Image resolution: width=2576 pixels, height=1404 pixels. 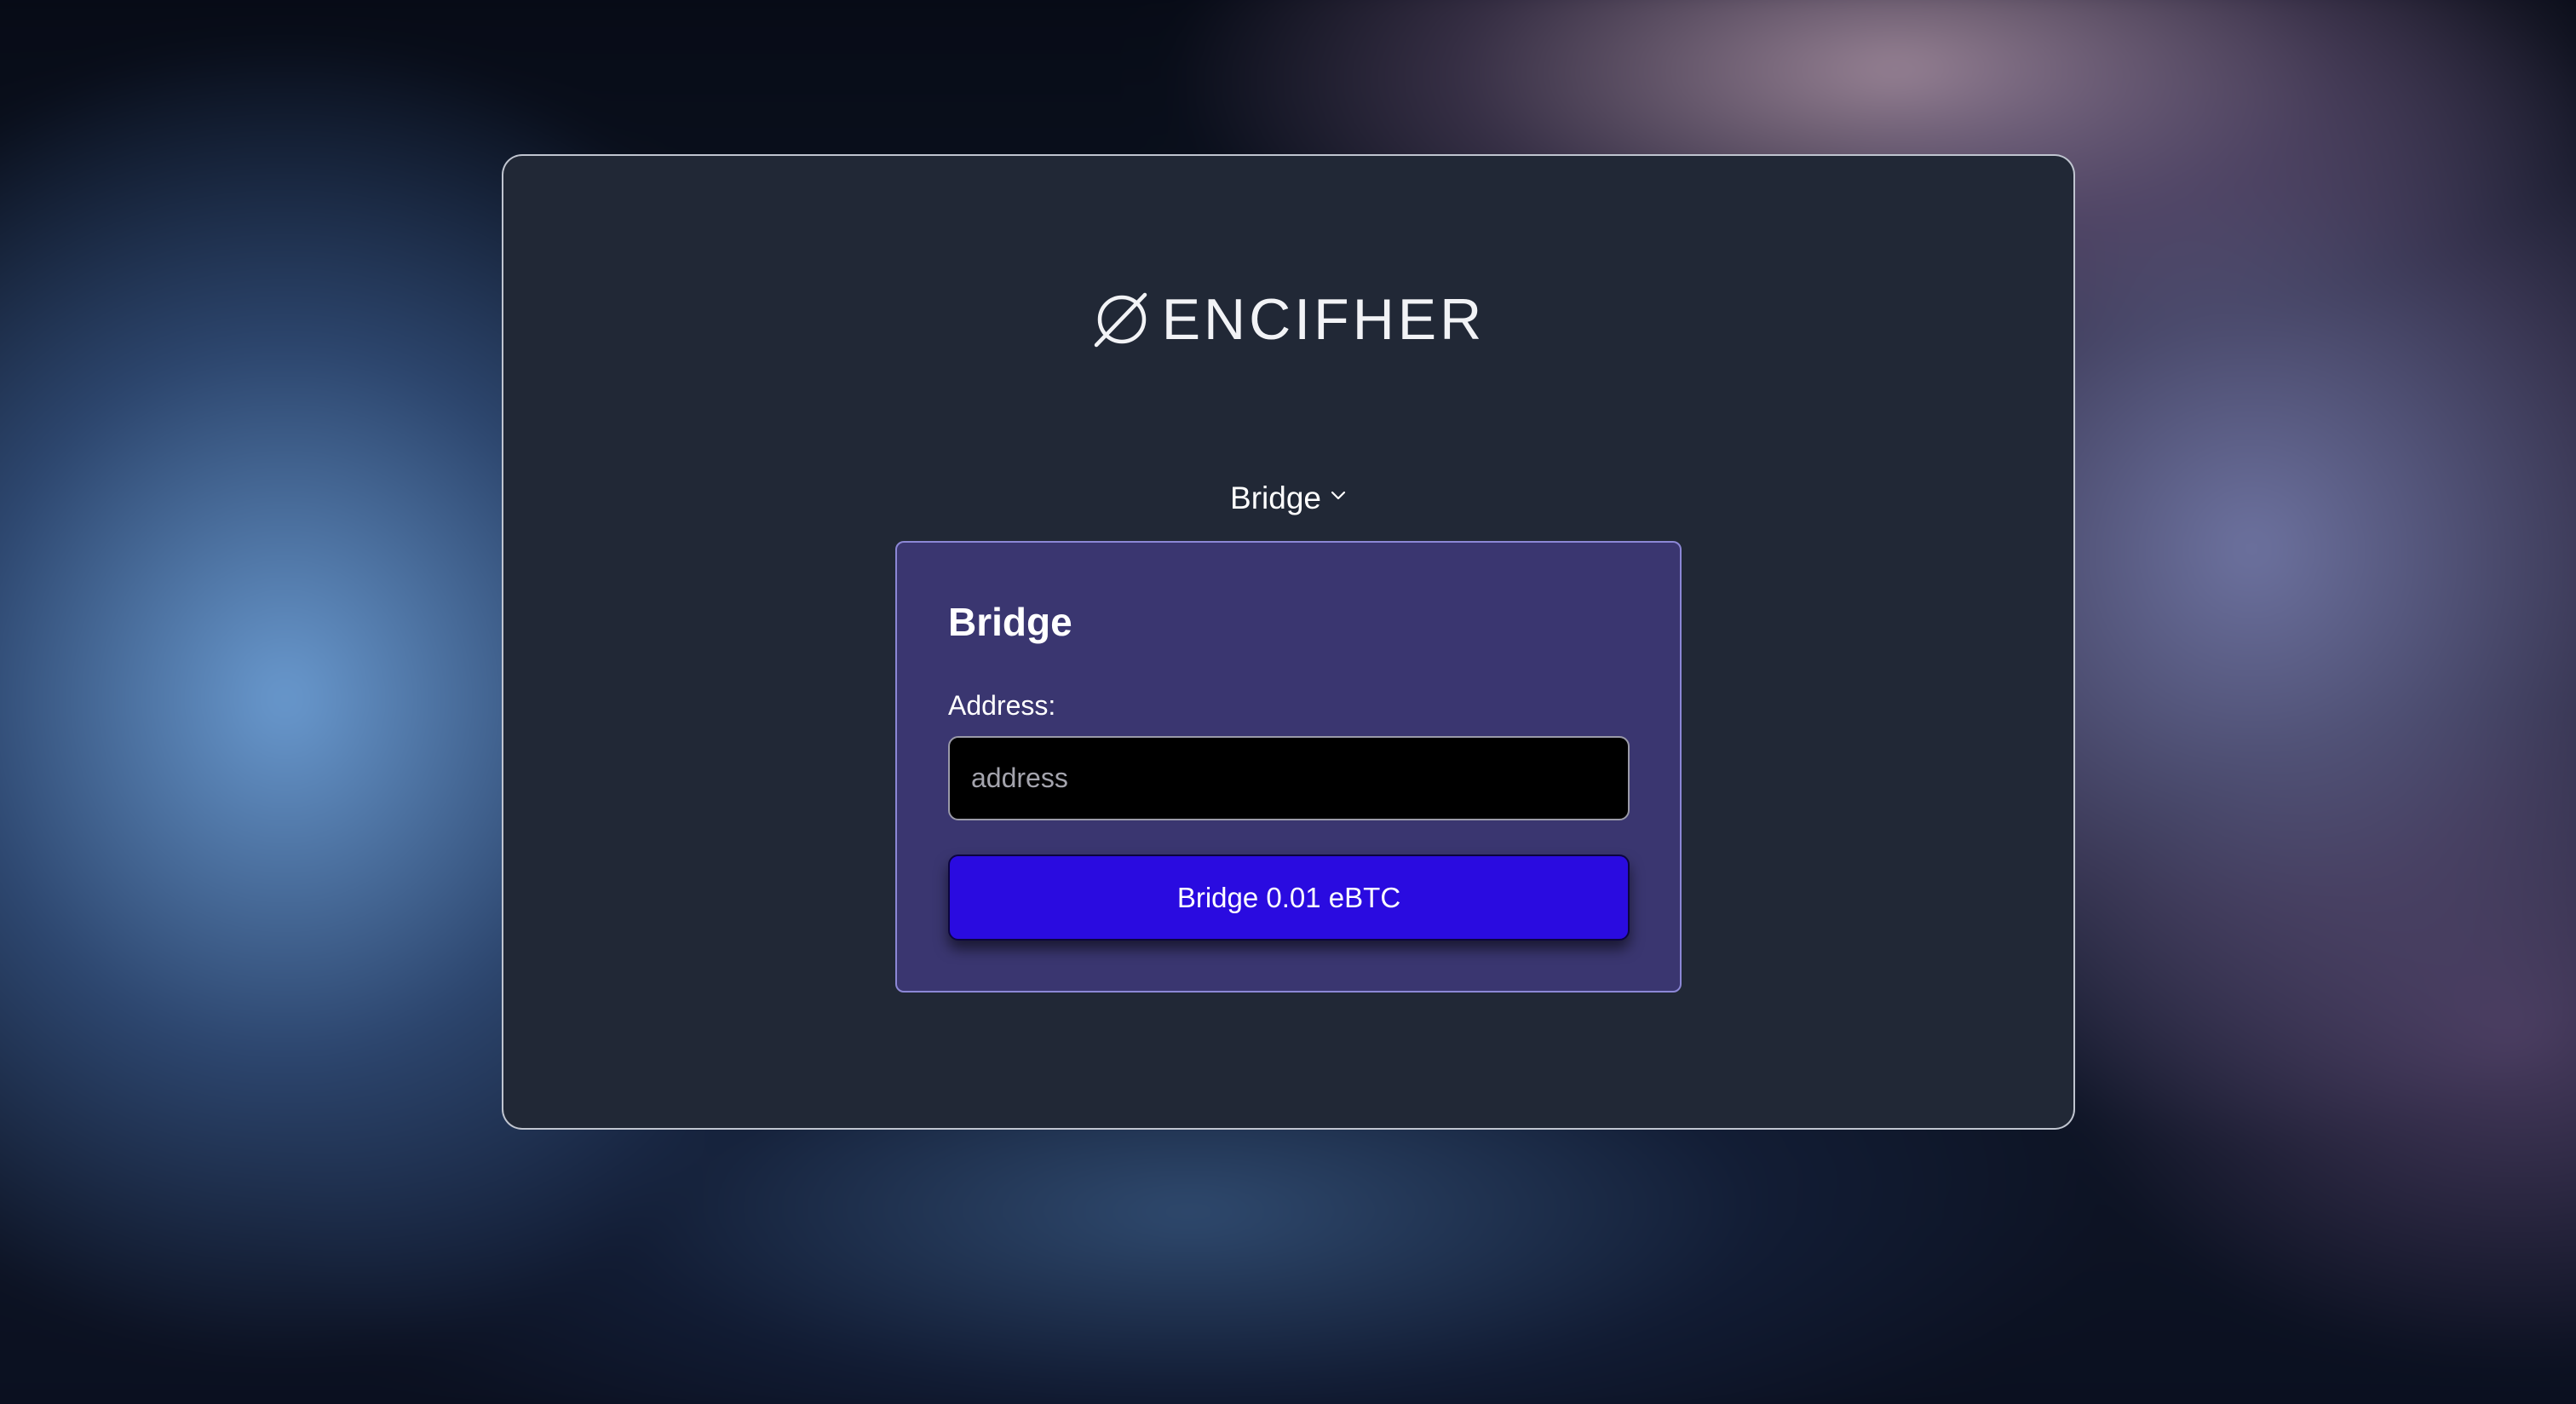 I want to click on brand-name: ENCIFHER, so click(x=1324, y=319).